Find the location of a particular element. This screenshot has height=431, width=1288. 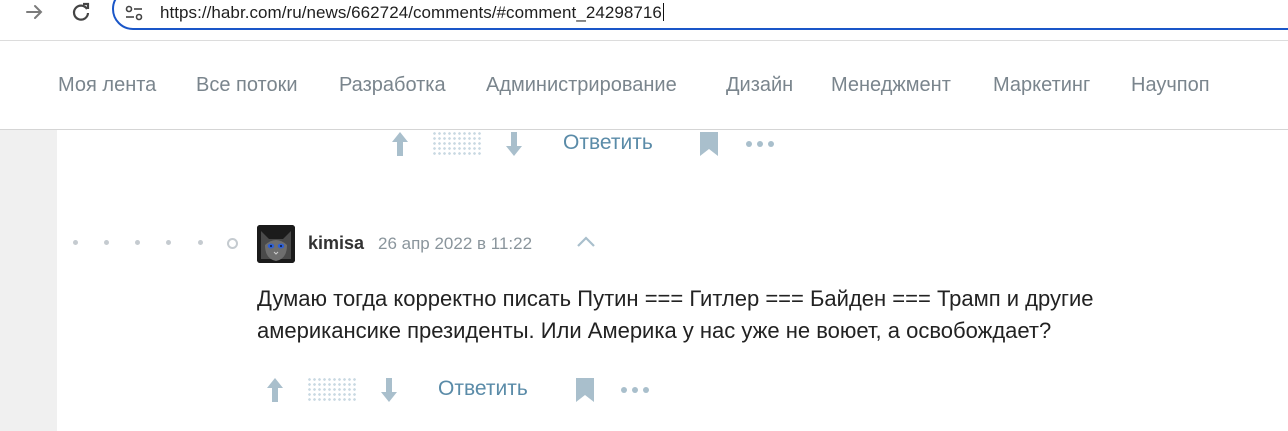

thread-current-level-ring is located at coordinates (232, 243).